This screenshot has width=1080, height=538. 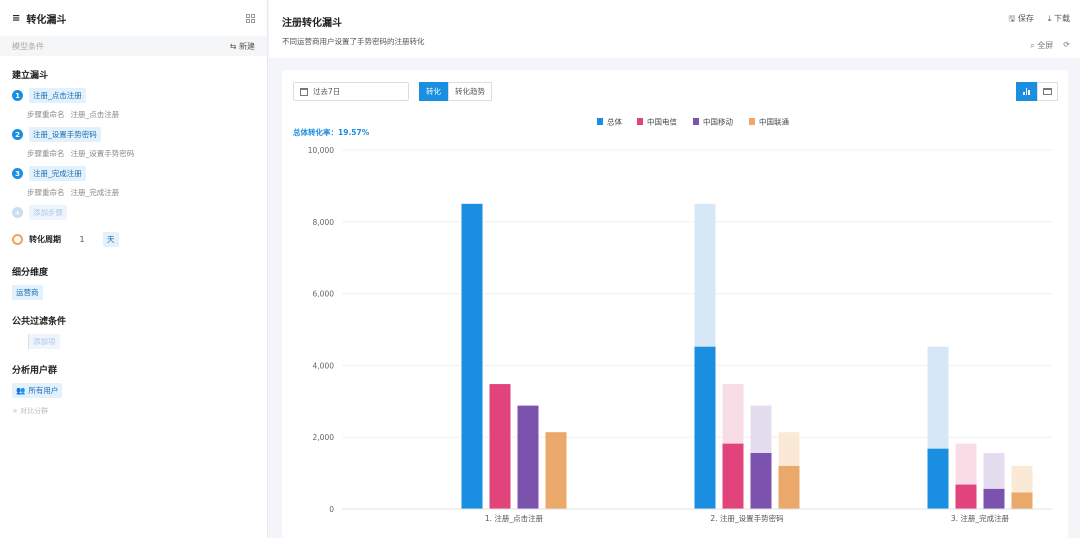 I want to click on table-button, so click(x=1047, y=91).